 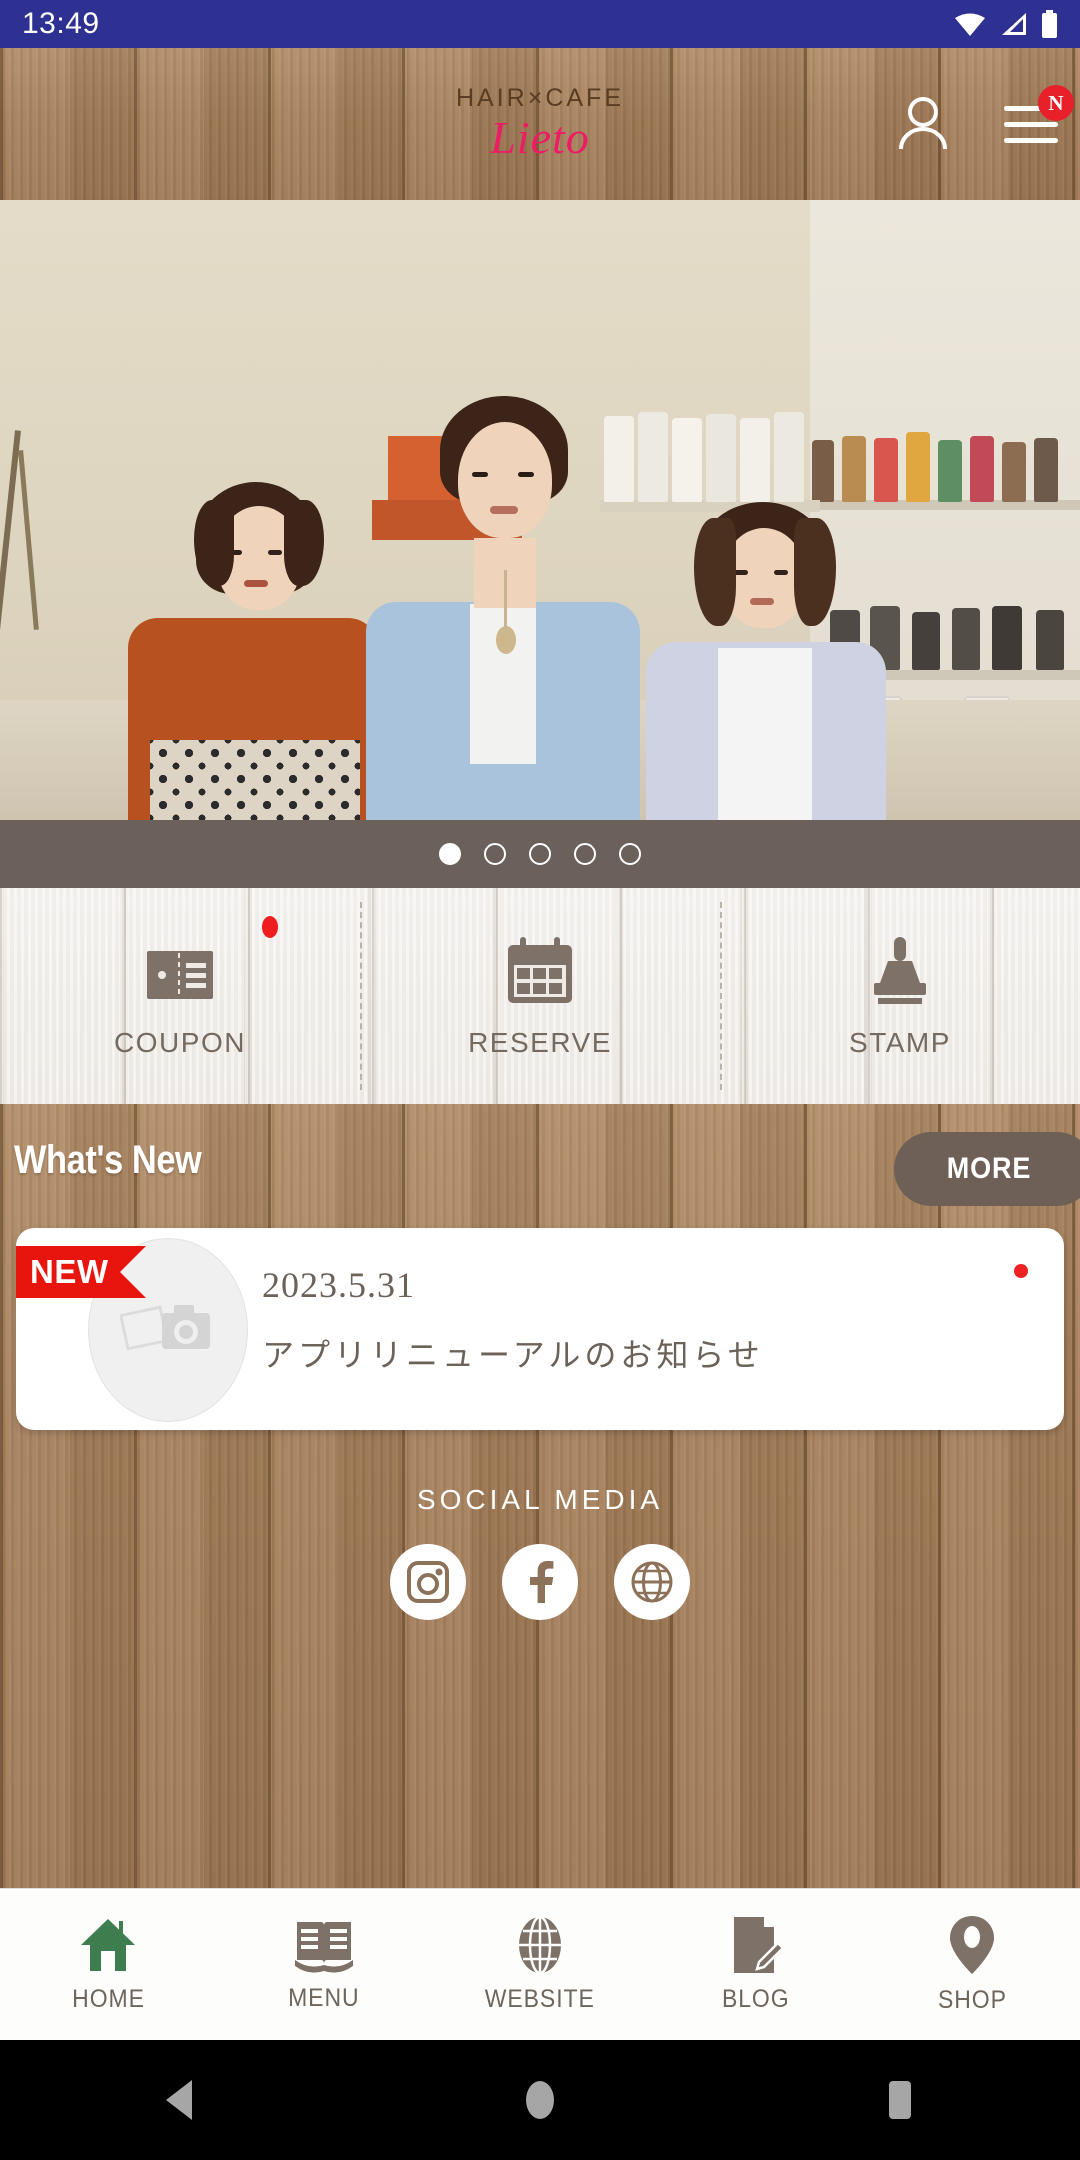 What do you see at coordinates (1037, 120) in the screenshot?
I see `menu-button: N` at bounding box center [1037, 120].